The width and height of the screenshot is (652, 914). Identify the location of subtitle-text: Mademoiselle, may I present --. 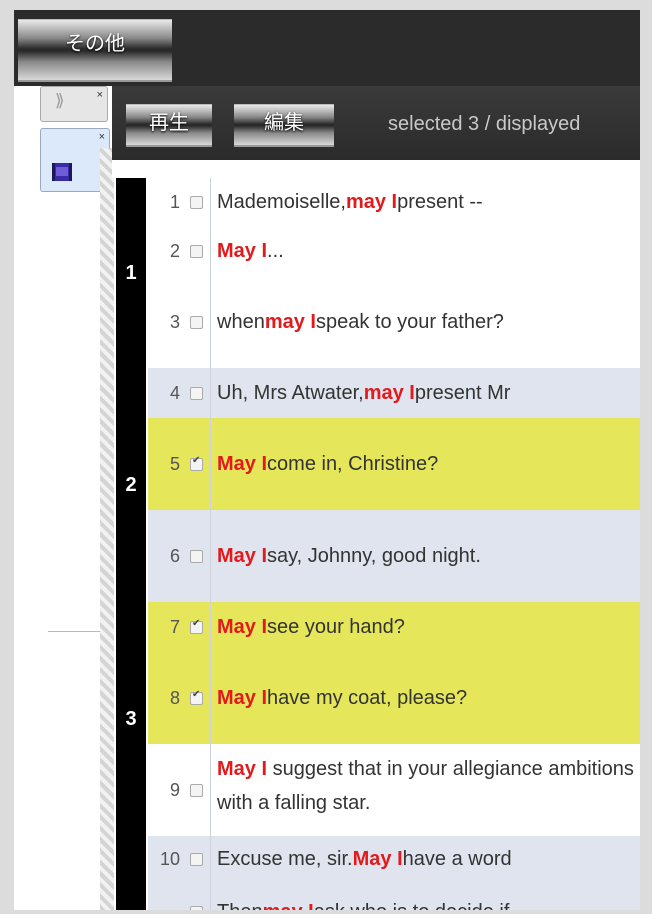
(425, 202).